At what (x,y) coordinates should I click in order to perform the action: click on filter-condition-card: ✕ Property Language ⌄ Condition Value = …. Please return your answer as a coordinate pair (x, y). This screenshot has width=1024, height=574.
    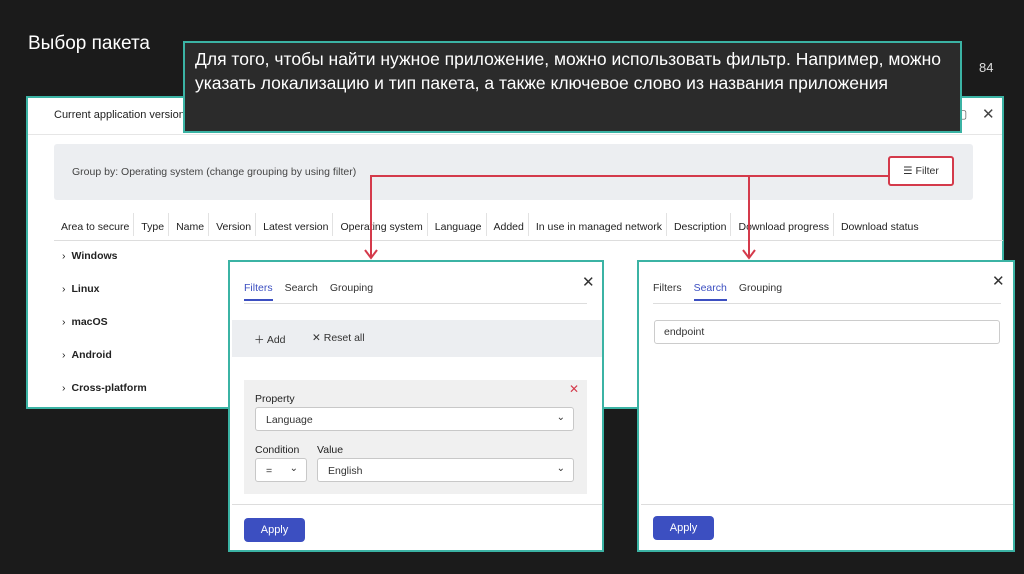
    Looking at the image, I should click on (415, 437).